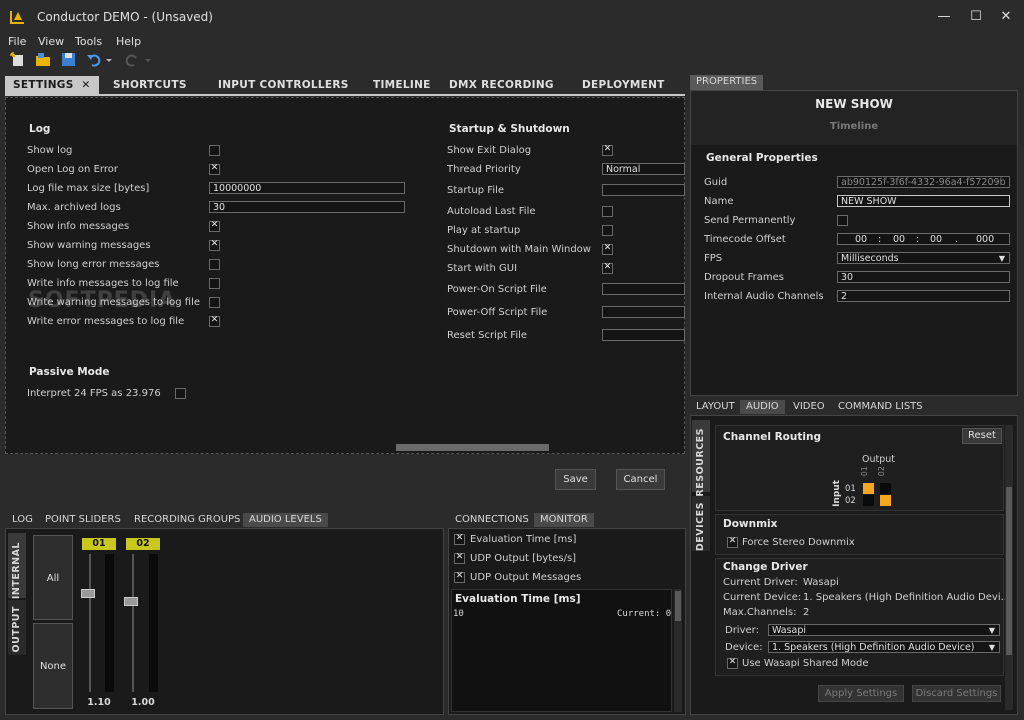 The image size is (1024, 720). What do you see at coordinates (976, 17) in the screenshot?
I see `maximize-button: ☐` at bounding box center [976, 17].